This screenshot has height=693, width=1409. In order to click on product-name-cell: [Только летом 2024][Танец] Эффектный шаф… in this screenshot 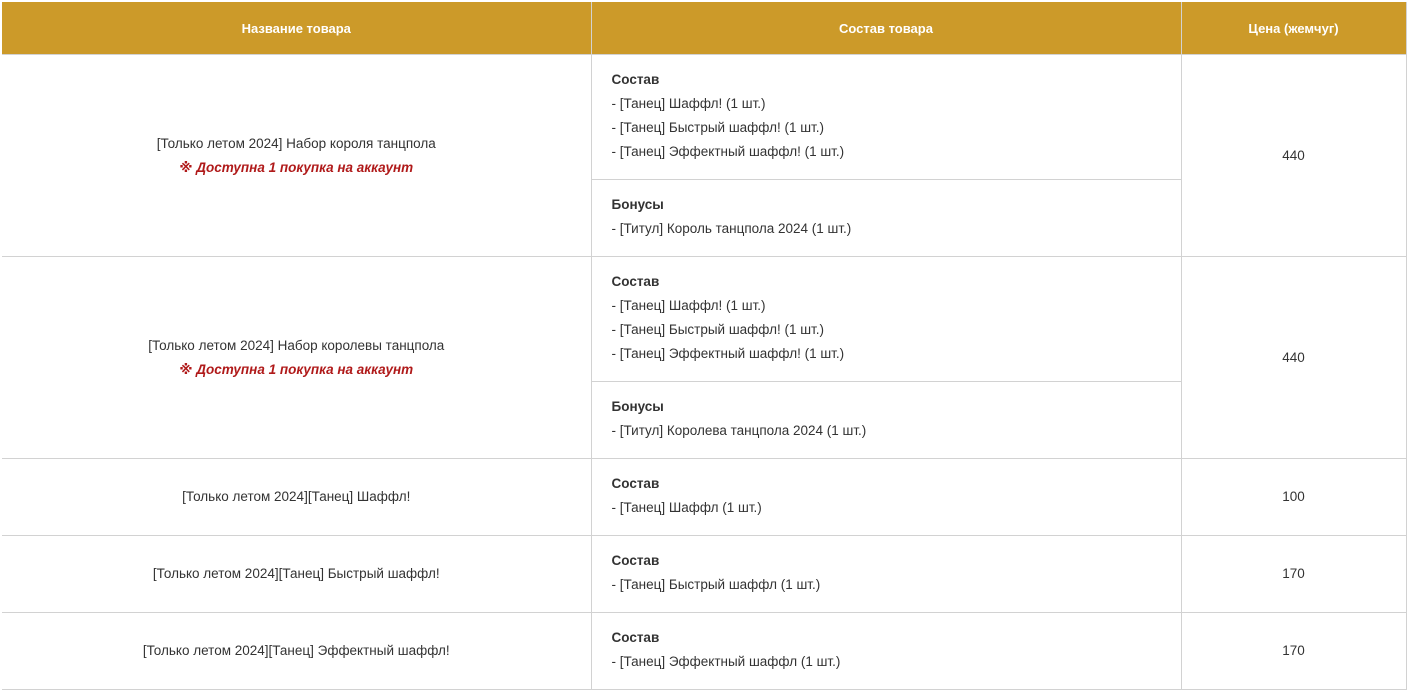, I will do `click(297, 651)`.